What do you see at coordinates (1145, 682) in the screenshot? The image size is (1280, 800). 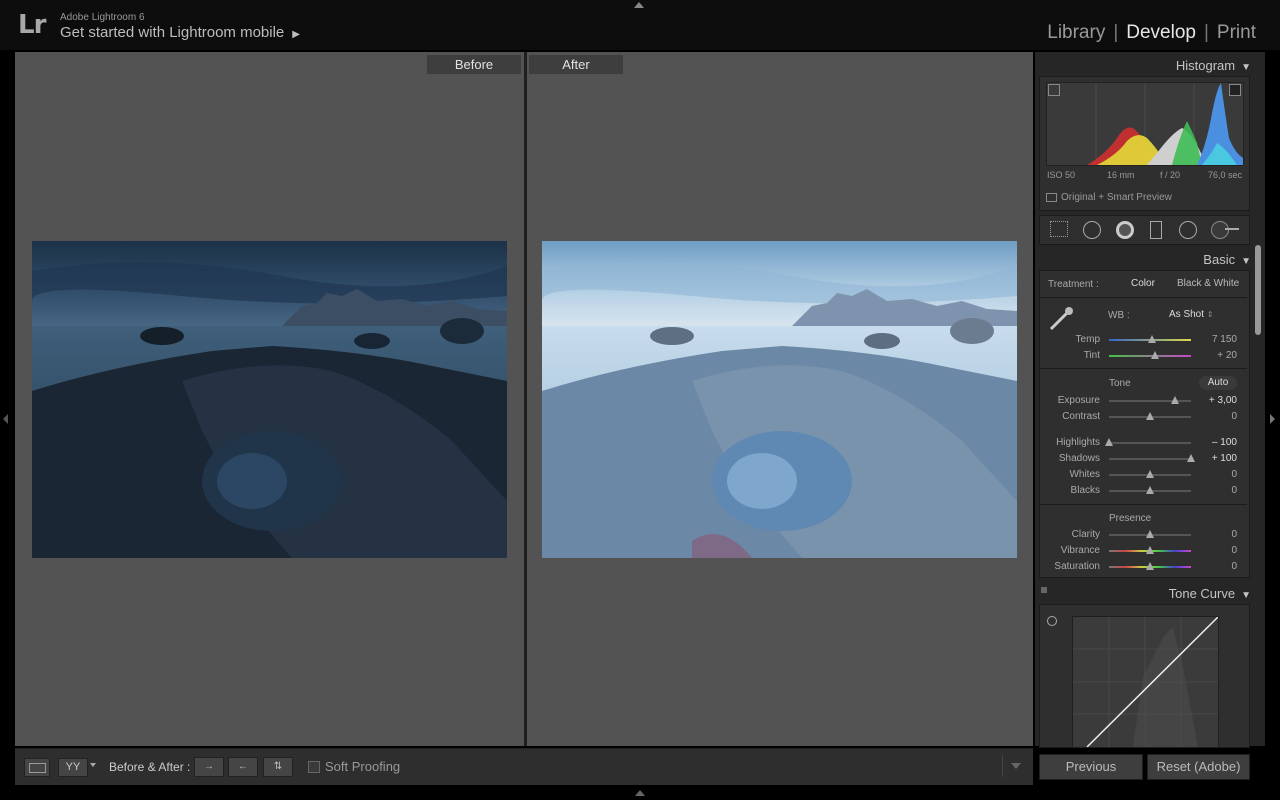 I see `tone-curve-graph` at bounding box center [1145, 682].